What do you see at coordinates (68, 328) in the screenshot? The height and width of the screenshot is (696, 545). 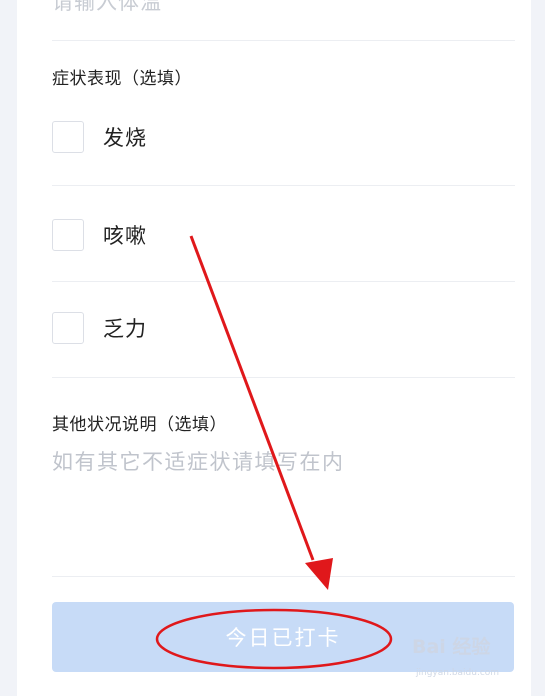 I see `fatigue-checkbox` at bounding box center [68, 328].